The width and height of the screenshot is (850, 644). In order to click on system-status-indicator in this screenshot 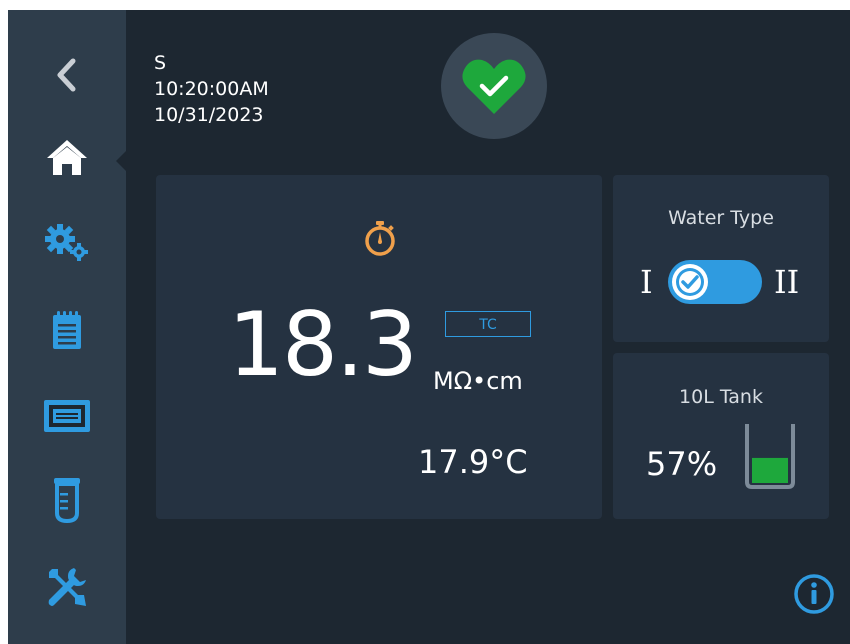, I will do `click(494, 86)`.